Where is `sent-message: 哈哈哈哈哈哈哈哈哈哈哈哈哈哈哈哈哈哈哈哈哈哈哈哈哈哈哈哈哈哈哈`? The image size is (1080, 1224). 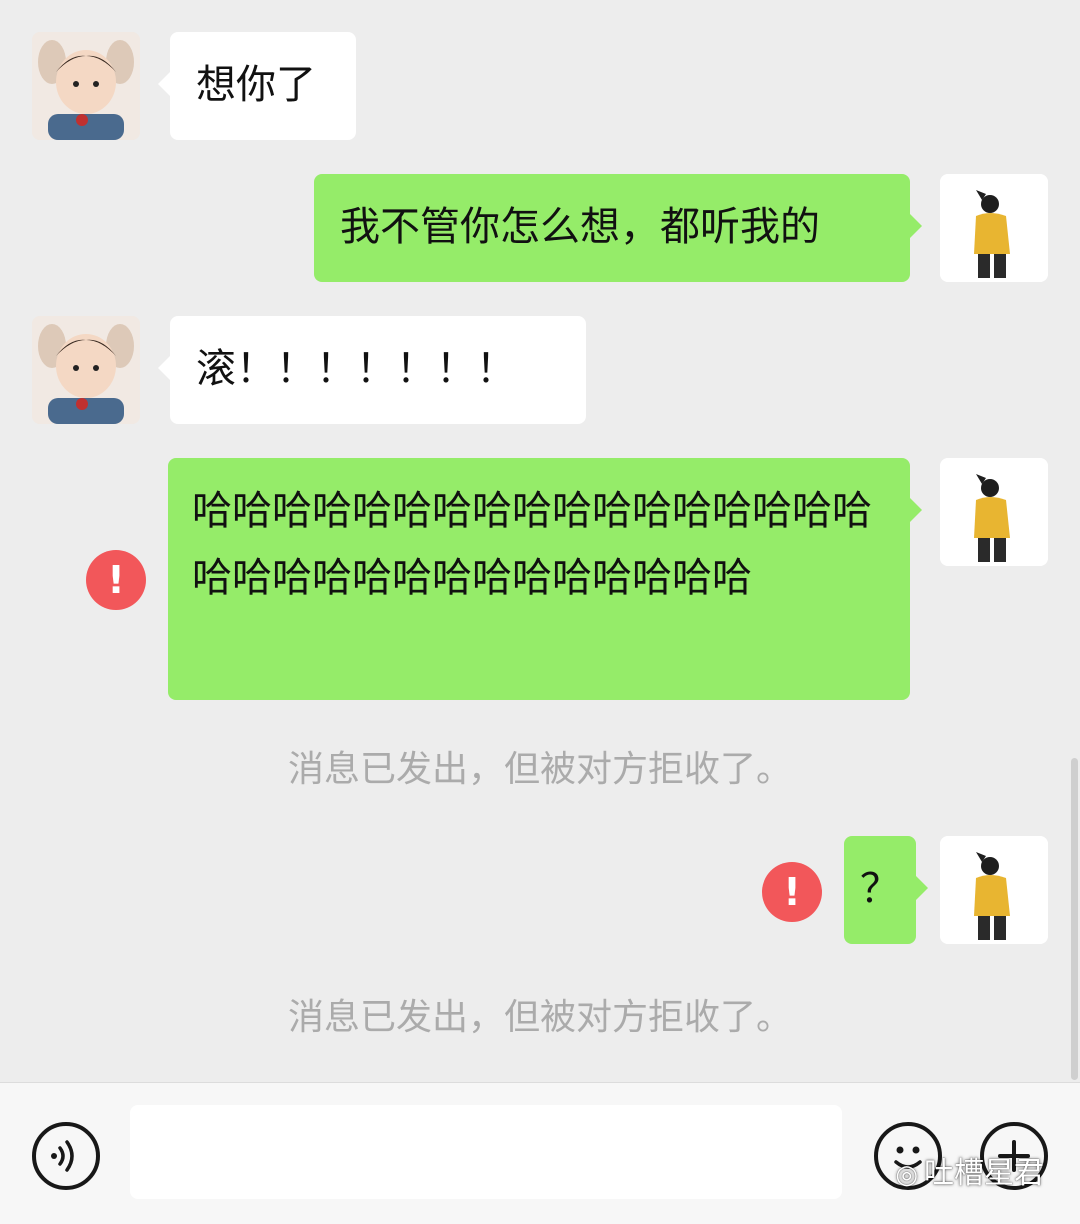 sent-message: 哈哈哈哈哈哈哈哈哈哈哈哈哈哈哈哈哈哈哈哈哈哈哈哈哈哈哈哈哈哈哈 is located at coordinates (545, 579).